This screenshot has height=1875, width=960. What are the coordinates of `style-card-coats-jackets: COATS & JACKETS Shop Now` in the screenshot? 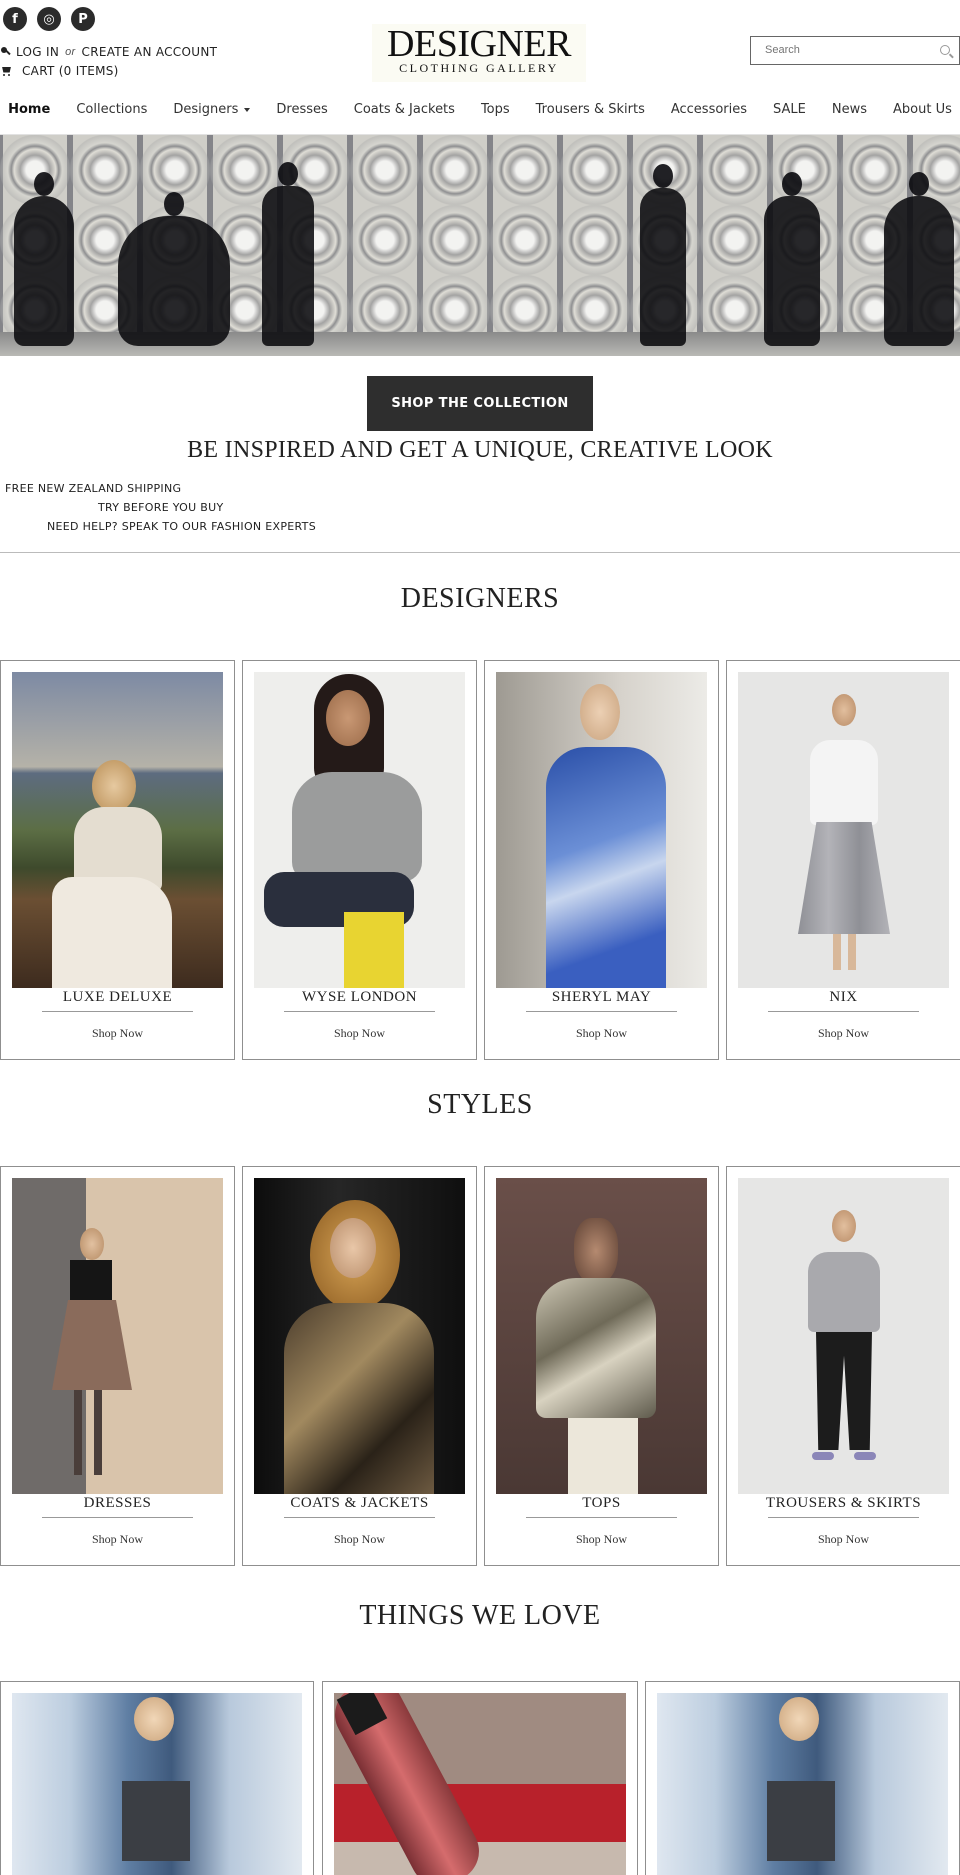 It's located at (359, 1366).